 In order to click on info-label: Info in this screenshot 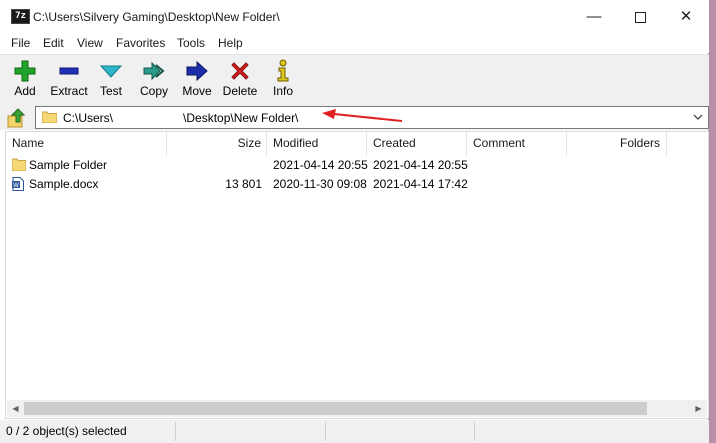, I will do `click(282, 91)`.